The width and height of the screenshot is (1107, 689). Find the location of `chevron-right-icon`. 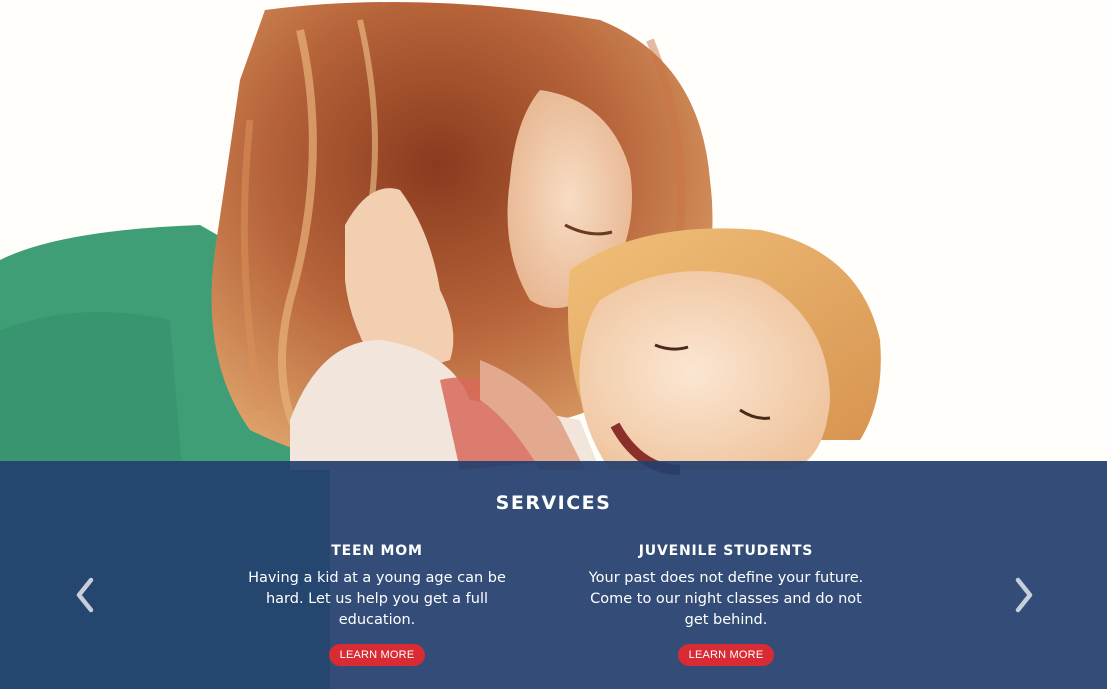

chevron-right-icon is located at coordinates (1024, 595).